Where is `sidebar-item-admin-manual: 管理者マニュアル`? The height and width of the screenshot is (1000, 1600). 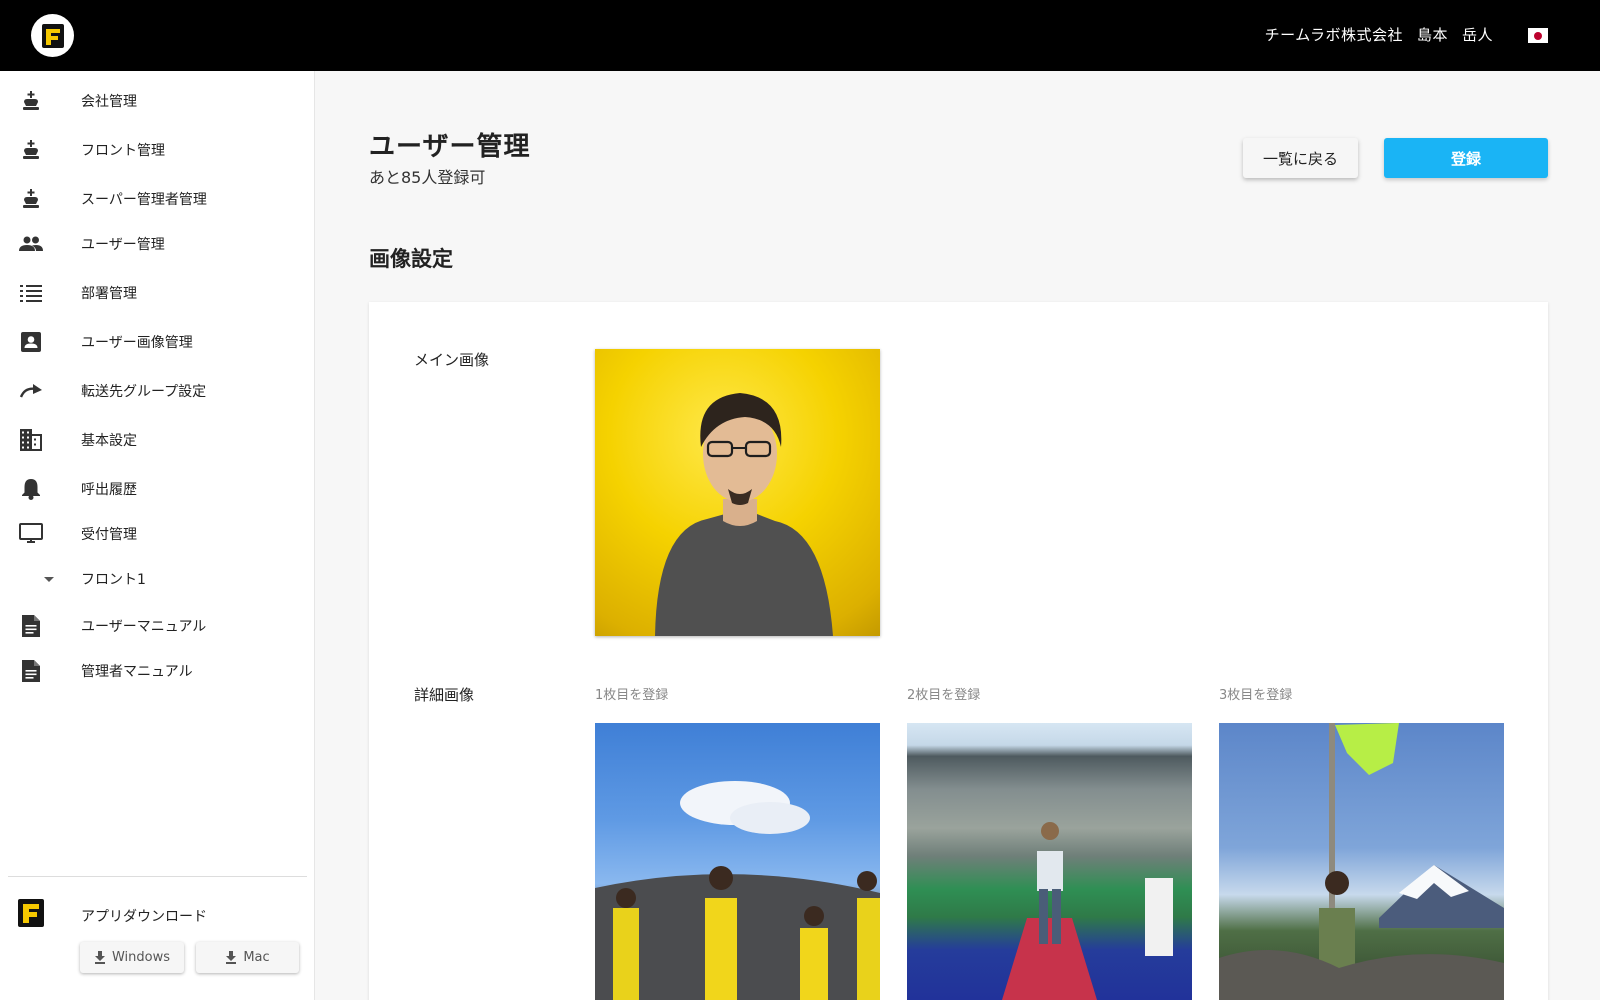
sidebar-item-admin-manual: 管理者マニュアル is located at coordinates (157, 671).